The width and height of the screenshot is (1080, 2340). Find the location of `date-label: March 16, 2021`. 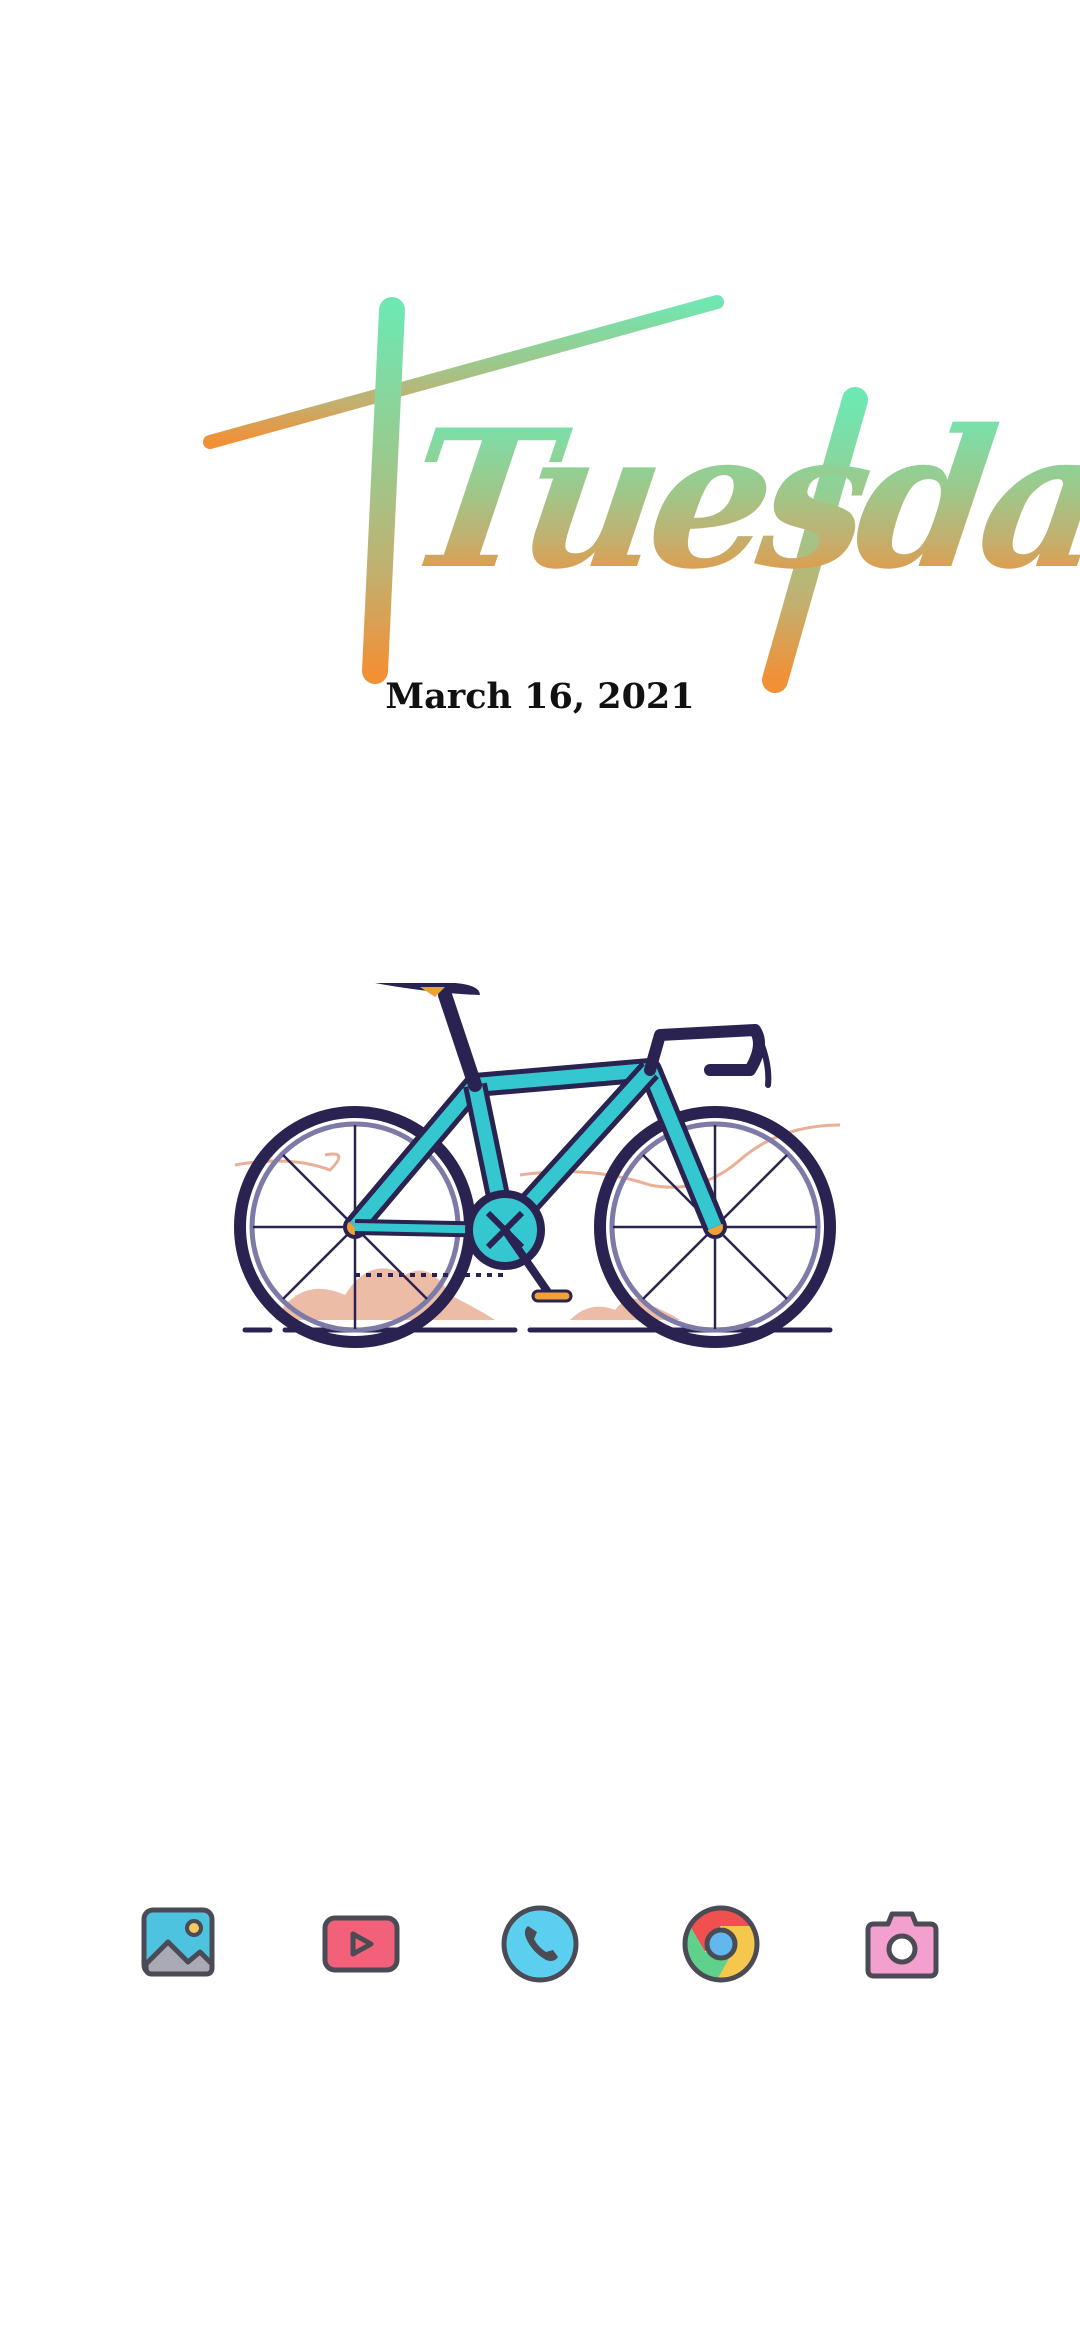

date-label: March 16, 2021 is located at coordinates (540, 696).